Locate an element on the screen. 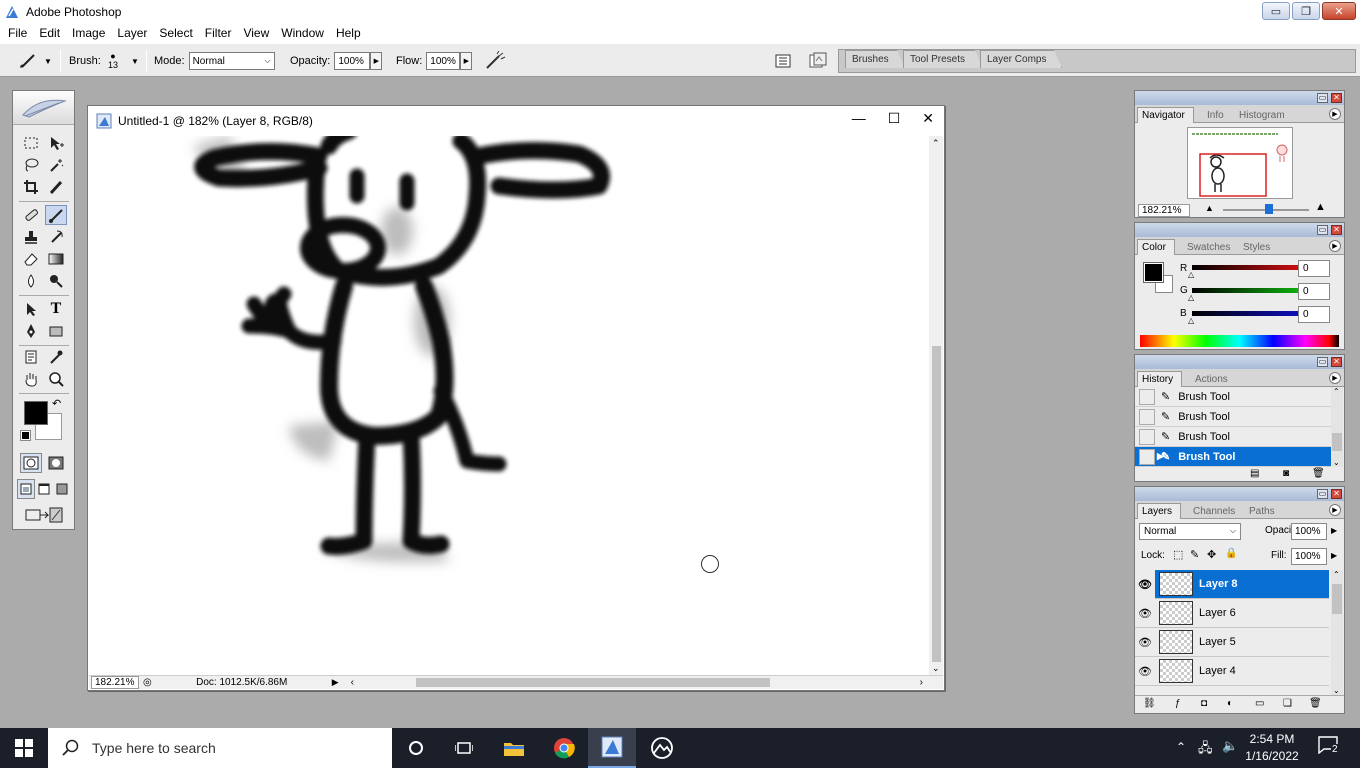  menu-window: Window is located at coordinates (302, 33).